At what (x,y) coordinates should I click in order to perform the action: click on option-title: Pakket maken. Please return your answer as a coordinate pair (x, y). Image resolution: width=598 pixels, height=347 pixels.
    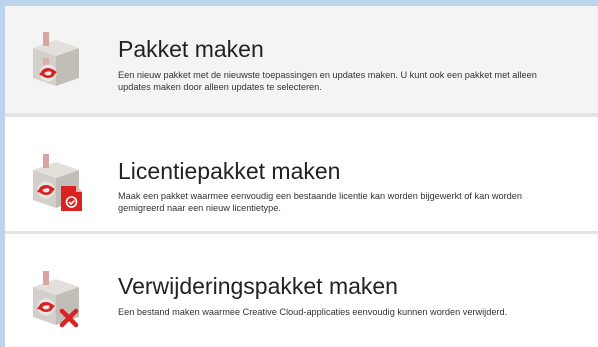
    Looking at the image, I should click on (191, 49).